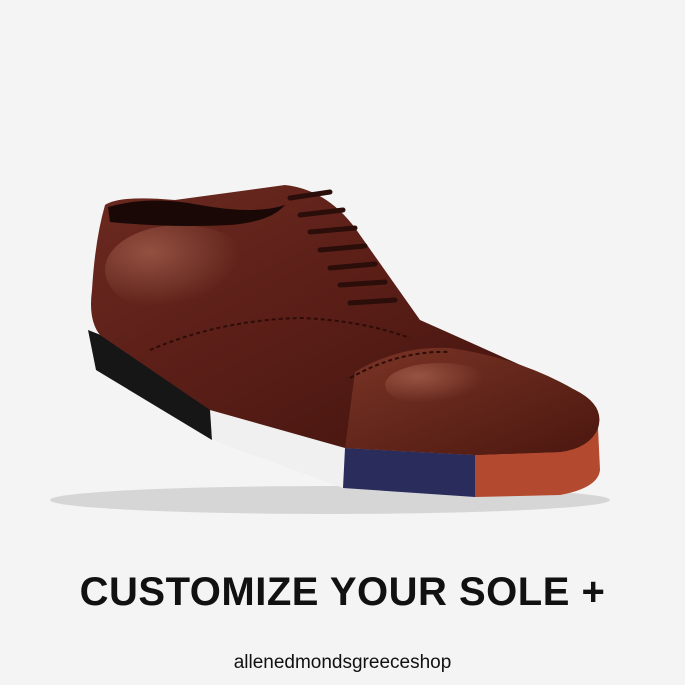 This screenshot has height=685, width=685. What do you see at coordinates (342, 592) in the screenshot?
I see `customize-sole-headline: CUSTOMIZE YOUR SOLE +` at bounding box center [342, 592].